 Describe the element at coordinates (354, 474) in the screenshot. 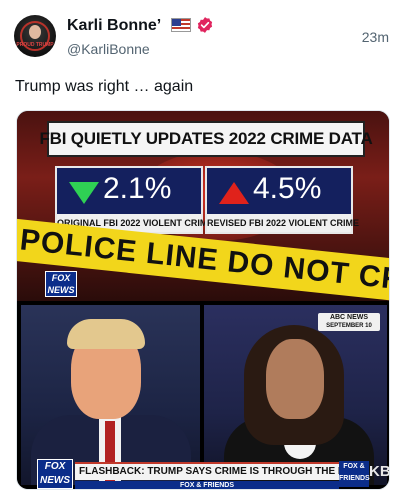

I see `fox-and-friends-logo: FOX & FRIENDS` at that location.